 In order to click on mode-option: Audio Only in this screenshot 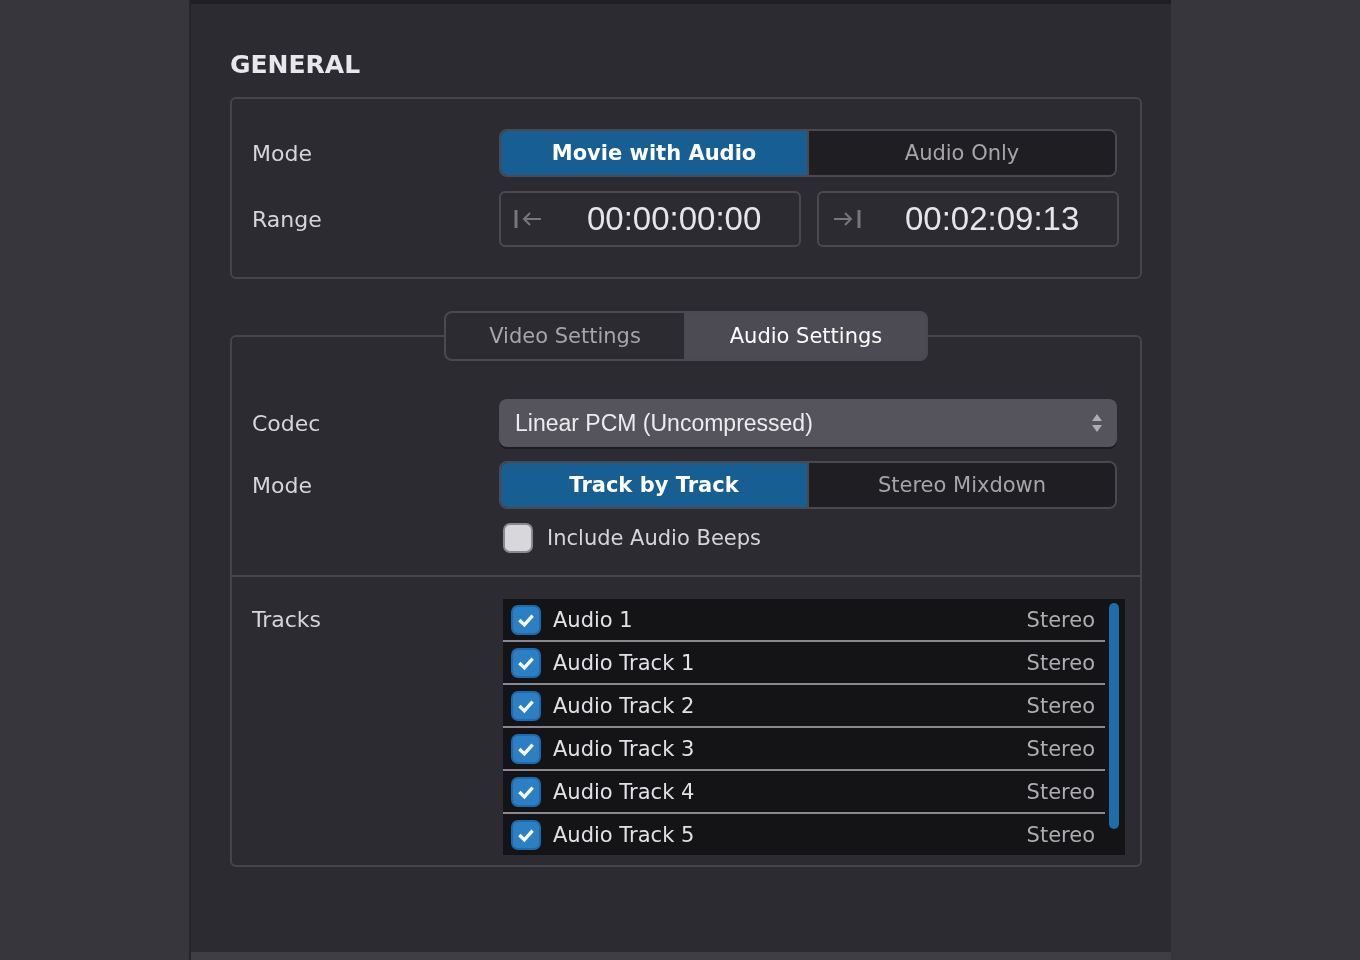, I will do `click(961, 153)`.